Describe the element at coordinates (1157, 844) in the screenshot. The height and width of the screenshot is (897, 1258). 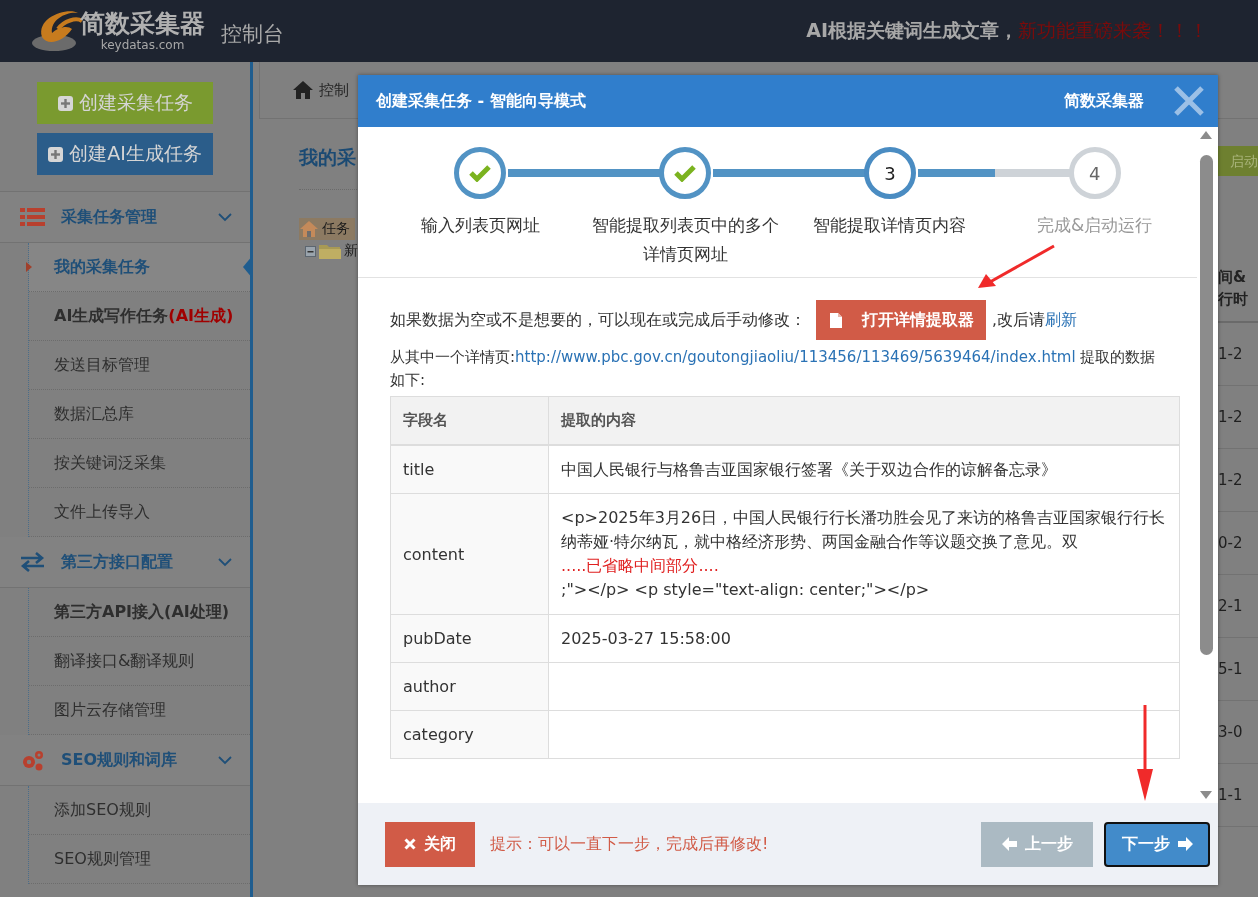
I see `next-button: 下一步` at that location.